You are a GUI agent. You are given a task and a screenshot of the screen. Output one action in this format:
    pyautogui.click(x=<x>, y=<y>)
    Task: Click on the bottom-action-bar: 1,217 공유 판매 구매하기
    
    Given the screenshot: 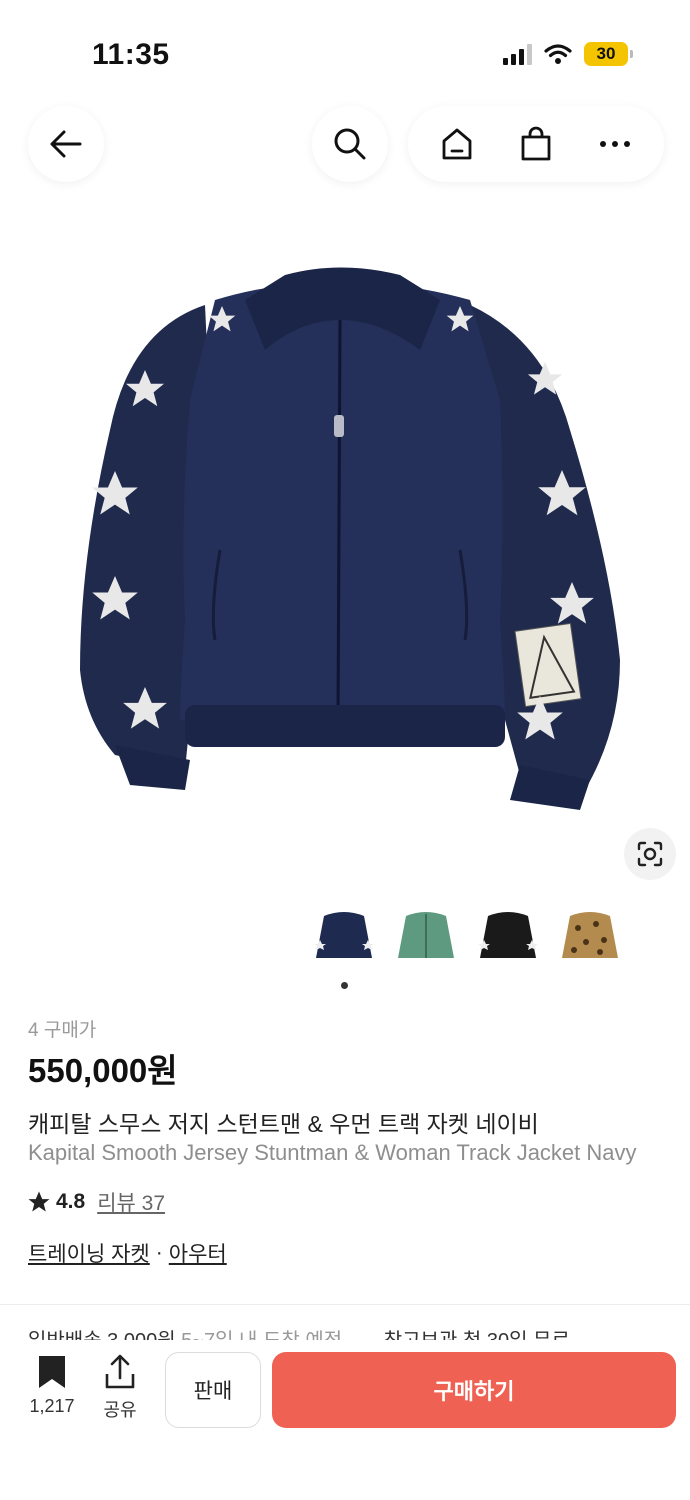 What is the action you would take?
    pyautogui.click(x=345, y=1420)
    